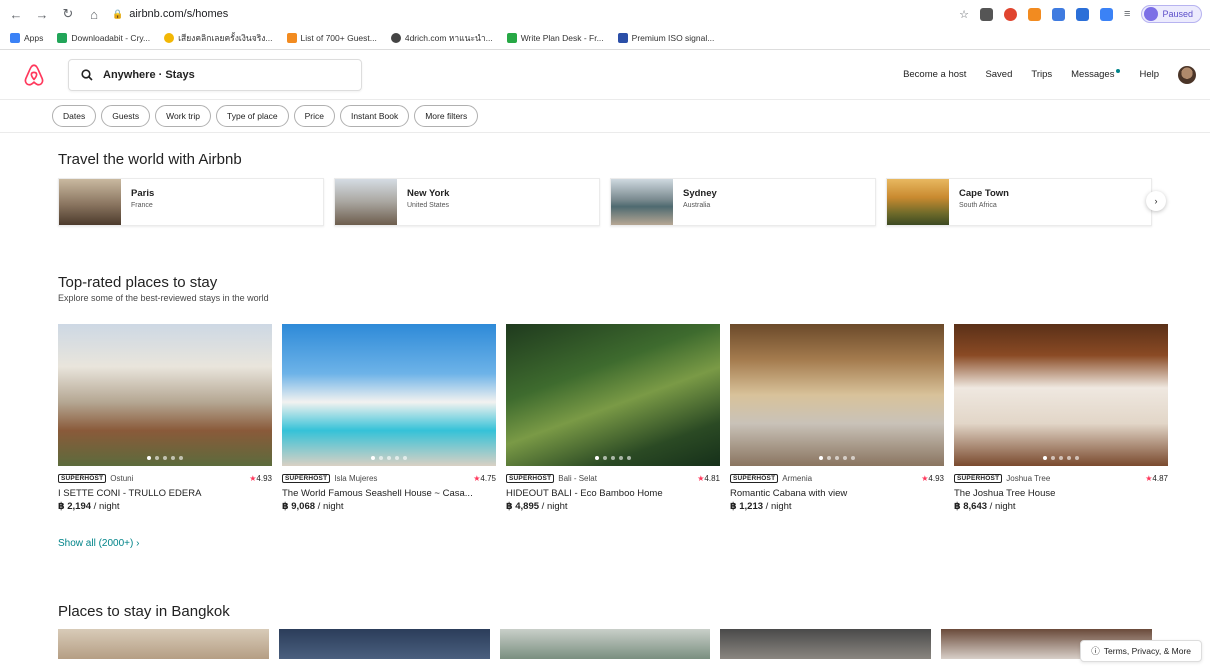  I want to click on home-icon: ⌂, so click(94, 14).